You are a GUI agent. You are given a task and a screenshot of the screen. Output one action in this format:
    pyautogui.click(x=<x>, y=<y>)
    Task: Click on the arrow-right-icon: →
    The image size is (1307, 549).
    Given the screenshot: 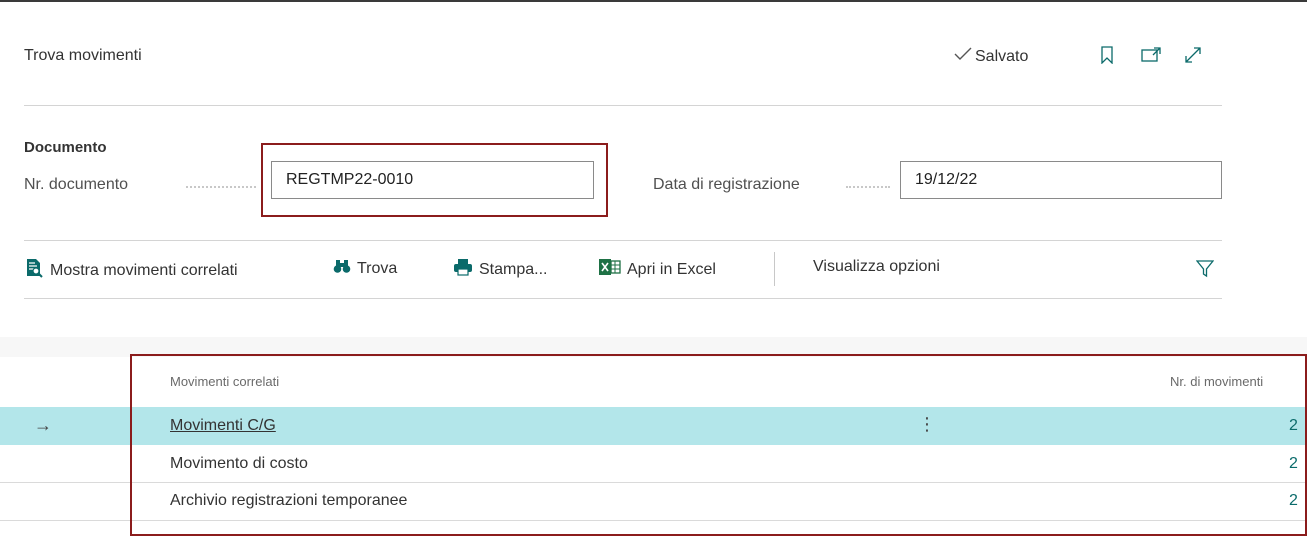 What is the action you would take?
    pyautogui.click(x=43, y=425)
    